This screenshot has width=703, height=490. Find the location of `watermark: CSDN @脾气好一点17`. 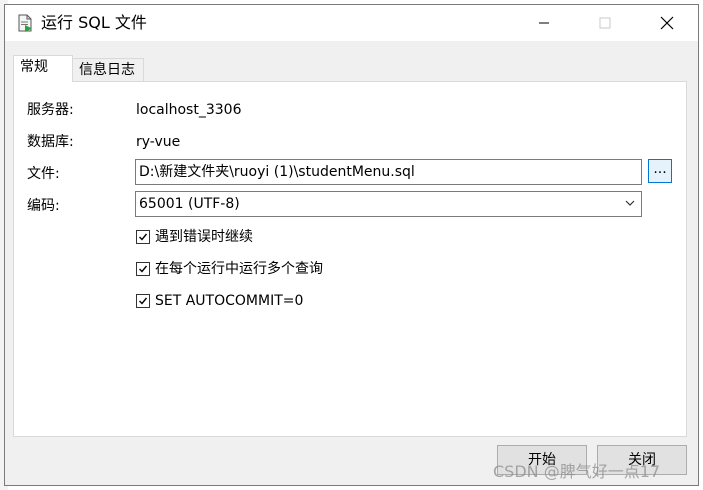

watermark: CSDN @脾气好一点17 is located at coordinates (577, 471).